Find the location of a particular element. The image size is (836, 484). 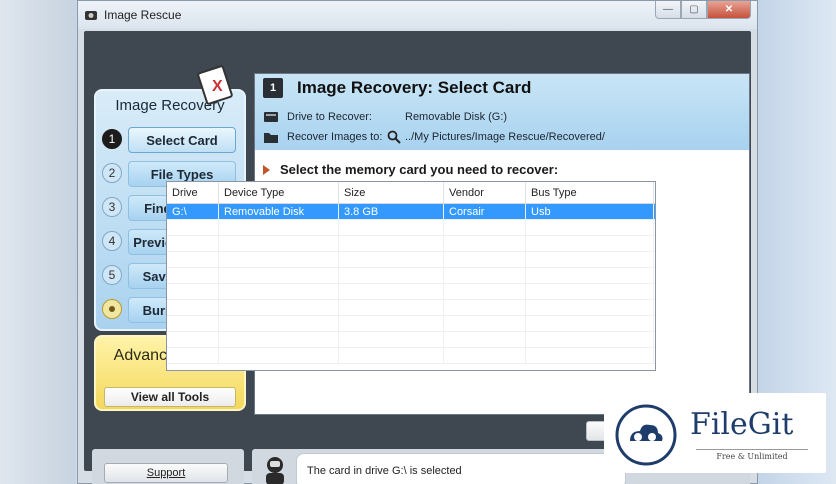

filegit-watermark: FileGit Free & Unlimited is located at coordinates (715, 433).